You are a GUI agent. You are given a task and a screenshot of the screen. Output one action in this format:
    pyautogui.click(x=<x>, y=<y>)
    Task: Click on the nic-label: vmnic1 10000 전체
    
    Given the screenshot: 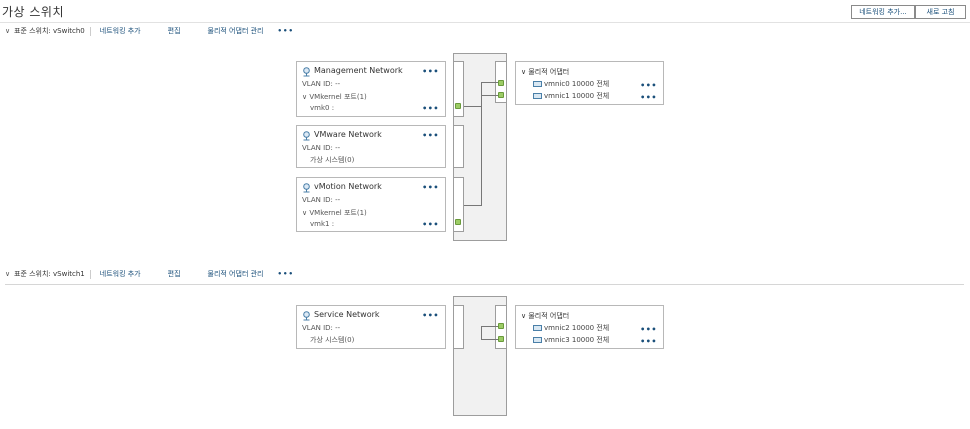 What is the action you would take?
    pyautogui.click(x=577, y=95)
    